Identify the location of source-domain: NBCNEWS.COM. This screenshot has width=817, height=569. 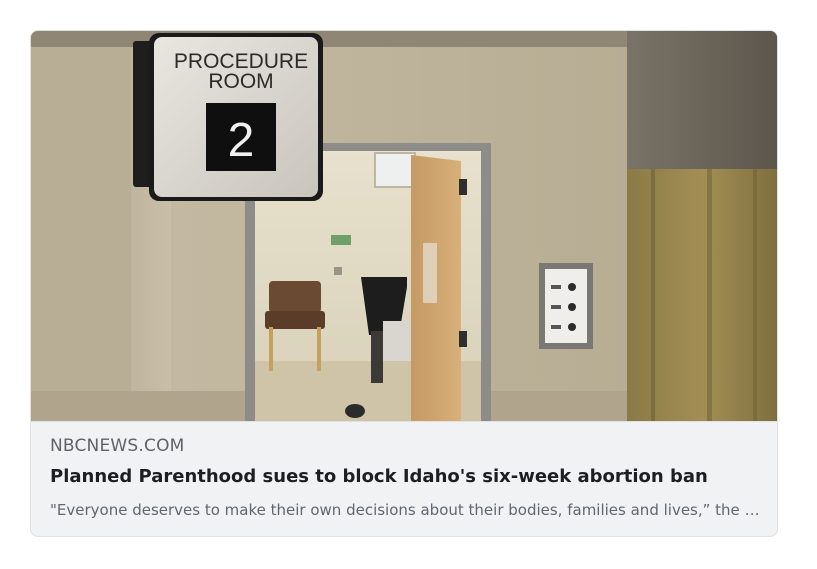
(117, 446).